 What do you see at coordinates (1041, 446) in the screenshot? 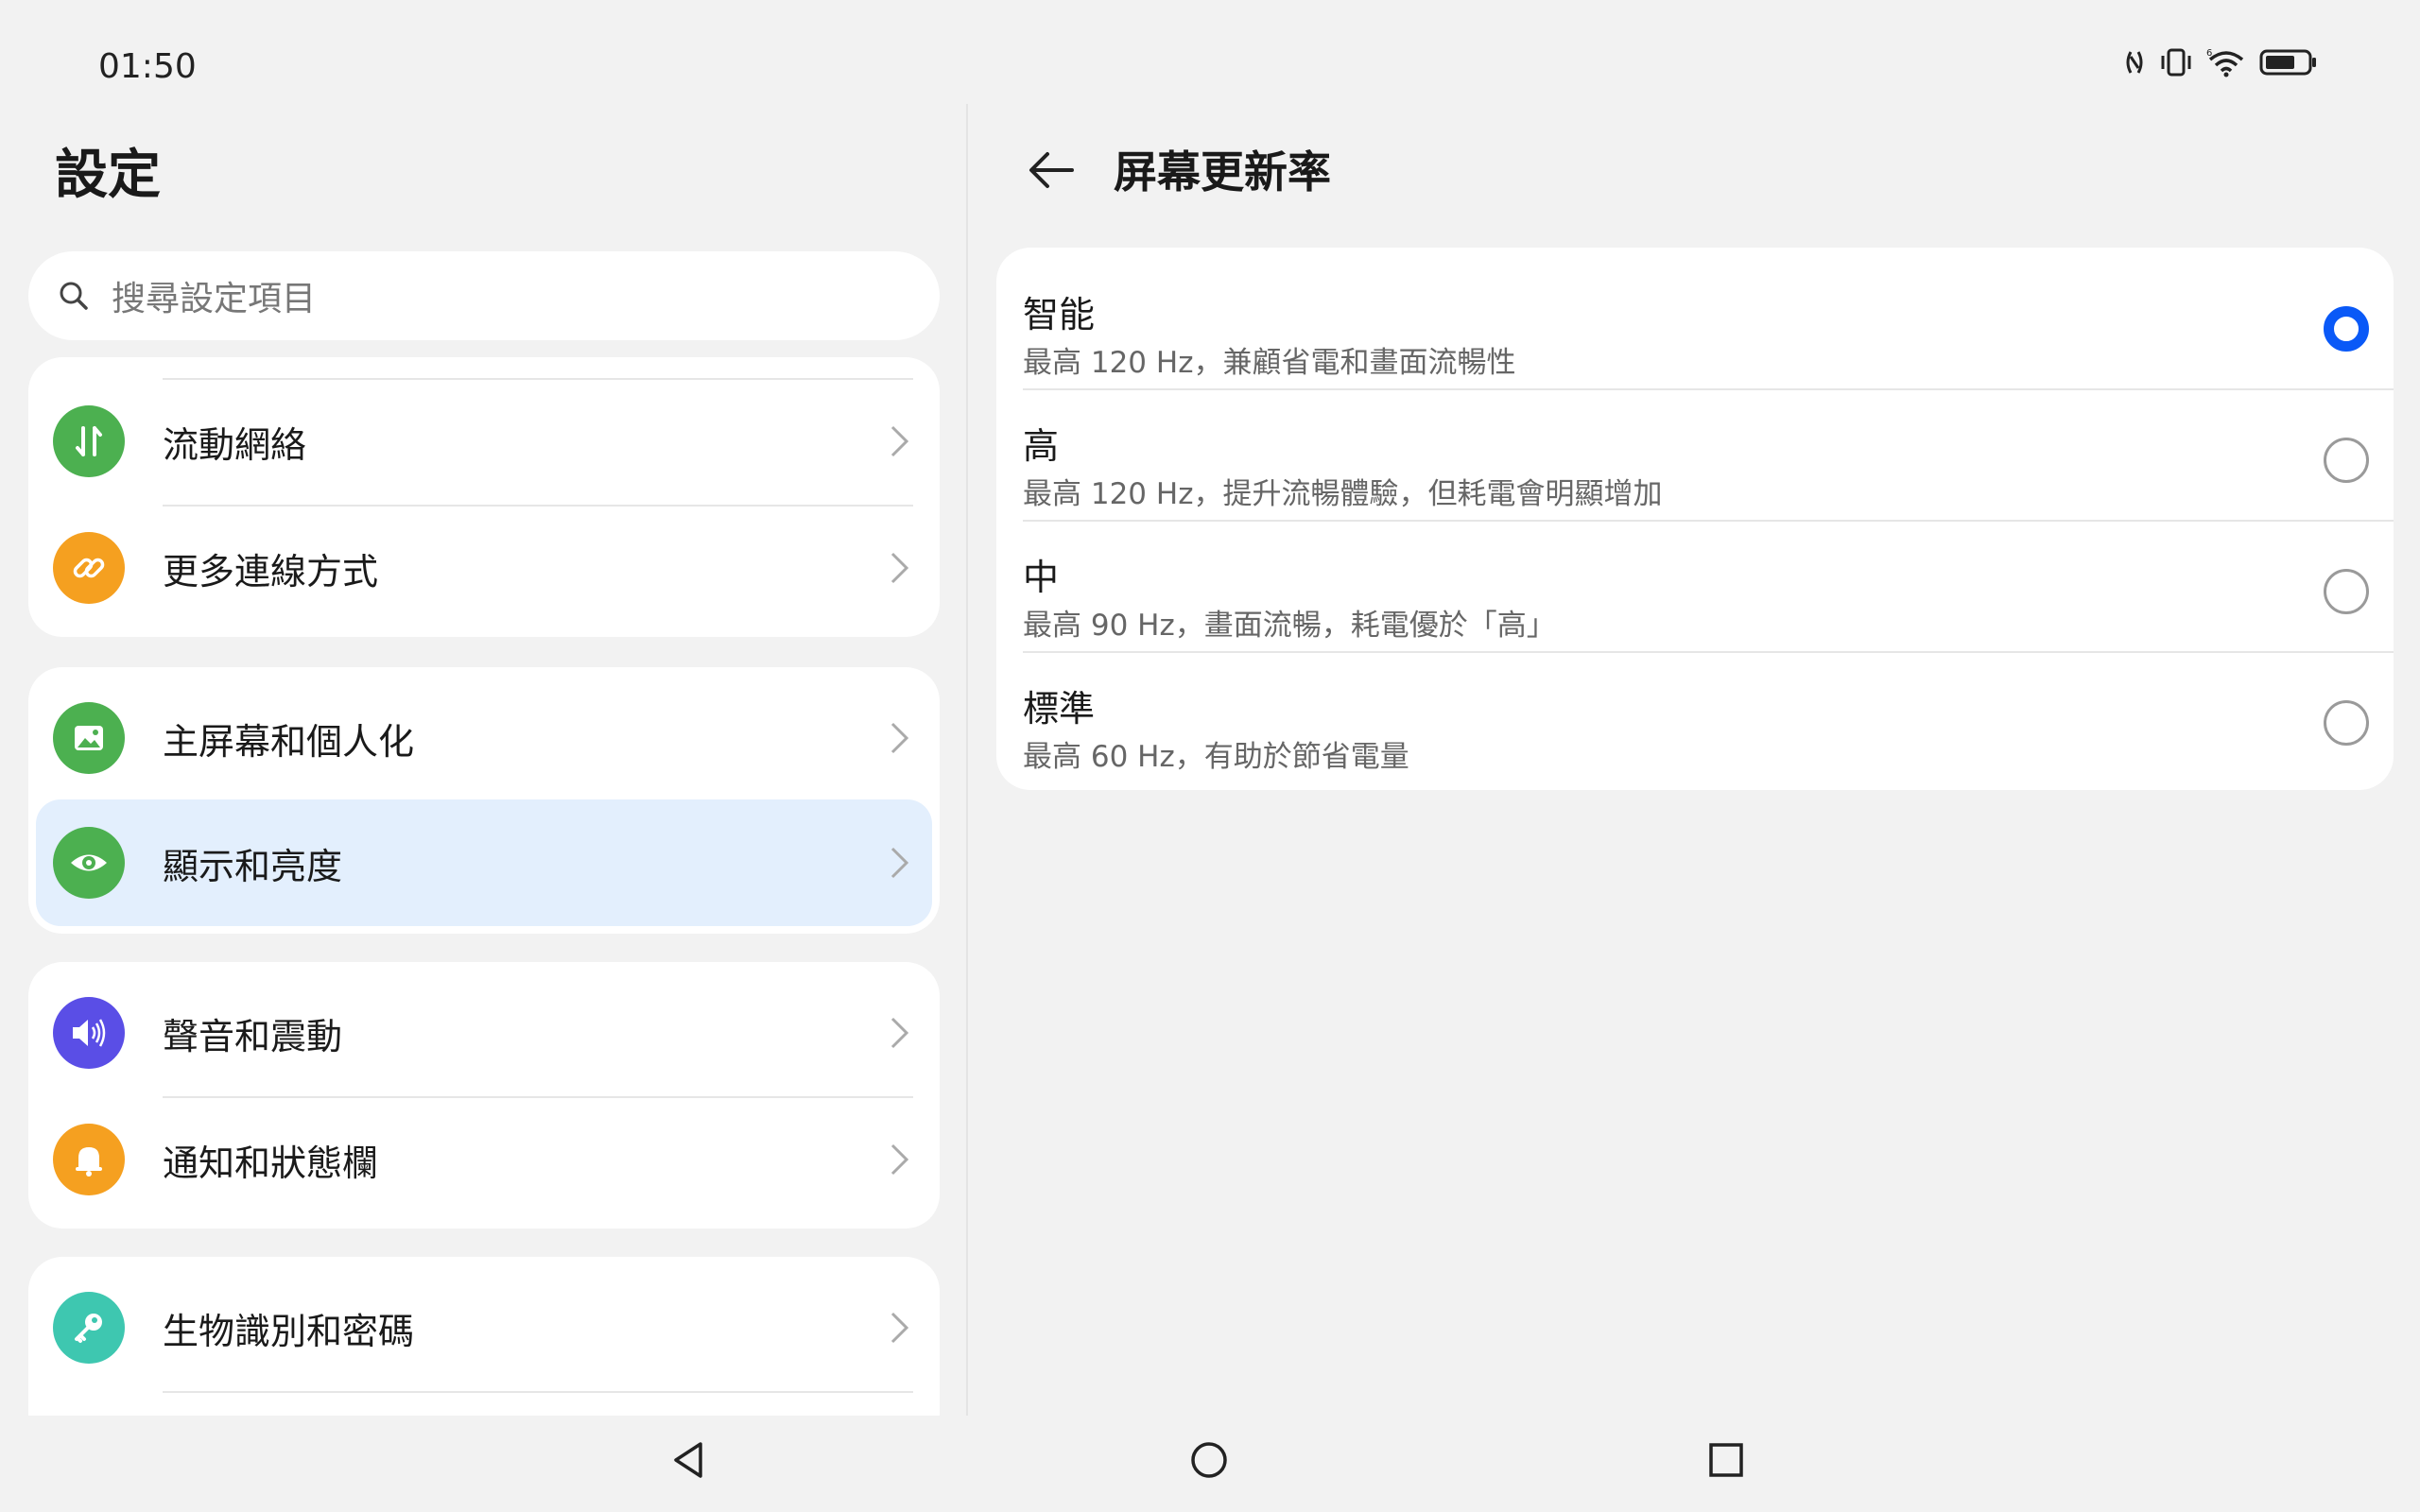
I see `option-title: 高` at bounding box center [1041, 446].